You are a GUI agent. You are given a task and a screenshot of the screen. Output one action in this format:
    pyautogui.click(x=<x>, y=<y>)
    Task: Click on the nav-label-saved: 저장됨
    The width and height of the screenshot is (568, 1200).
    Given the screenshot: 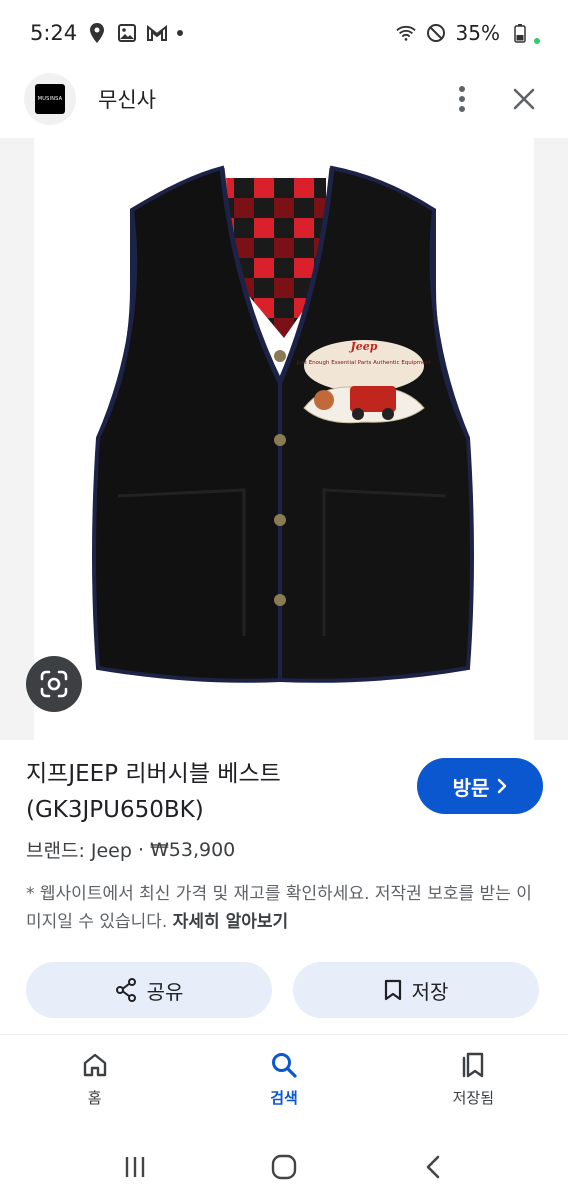 What is the action you would take?
    pyautogui.click(x=473, y=1098)
    